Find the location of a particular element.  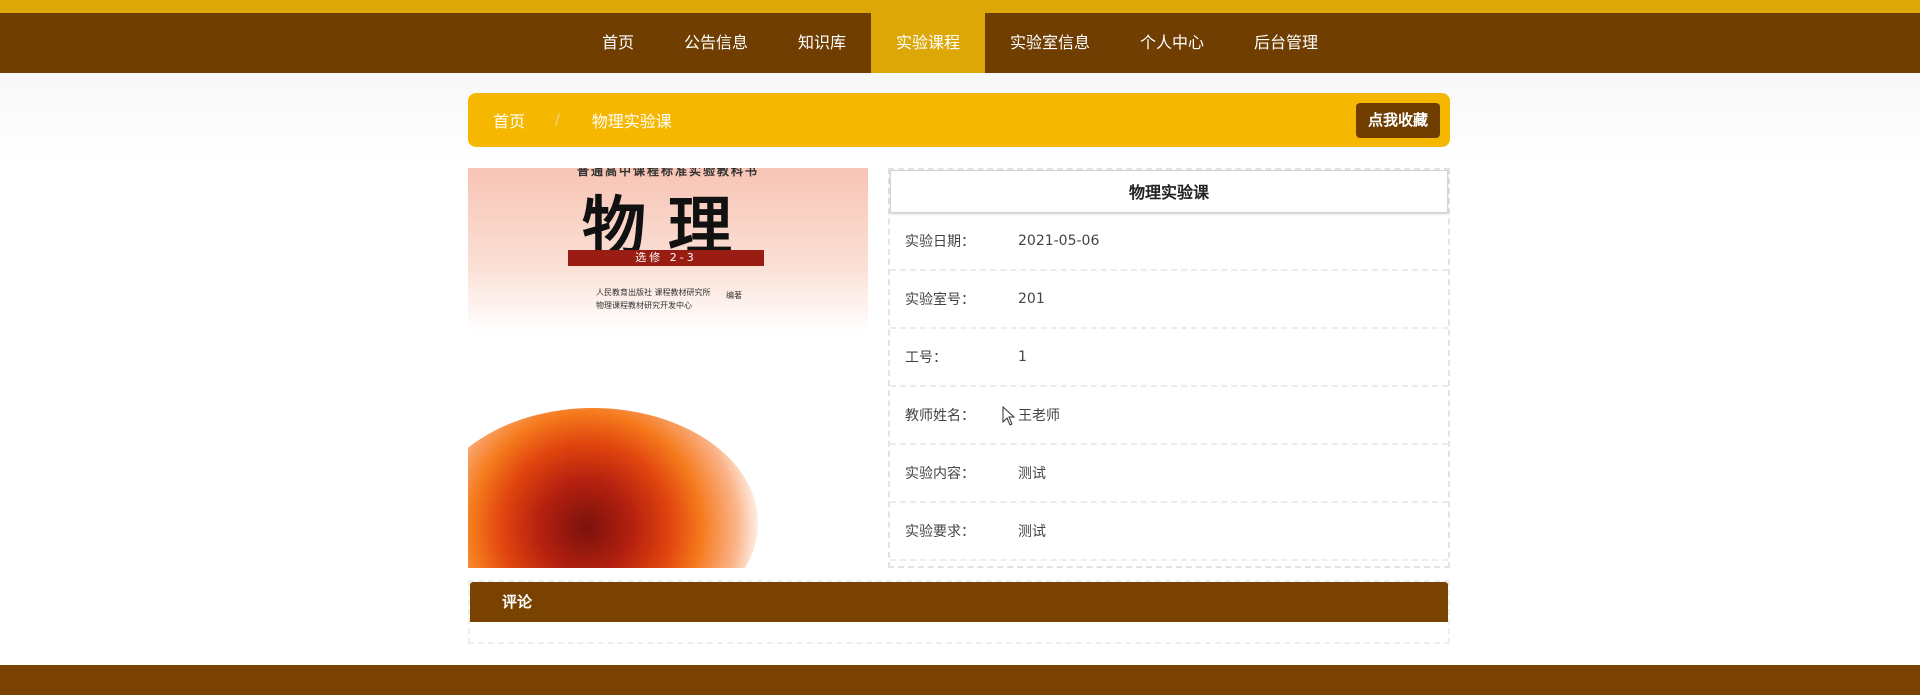

detail-value: 1 is located at coordinates (1022, 357).